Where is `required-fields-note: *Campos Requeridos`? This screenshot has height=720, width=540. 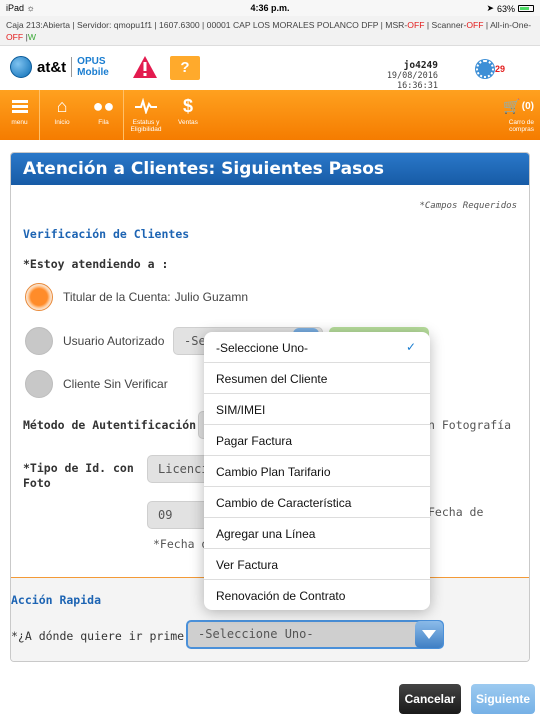 required-fields-note: *Campos Requeridos is located at coordinates (468, 206).